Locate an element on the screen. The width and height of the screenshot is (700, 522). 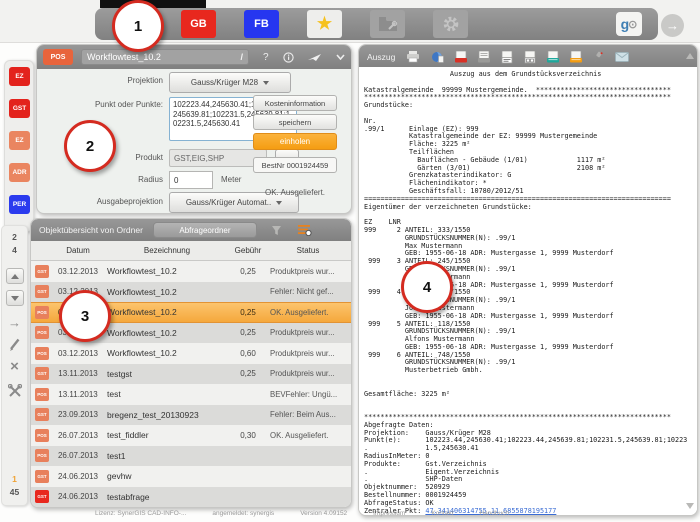
col-header-bezeichnung: Bezeichnung is located at coordinates (167, 250).